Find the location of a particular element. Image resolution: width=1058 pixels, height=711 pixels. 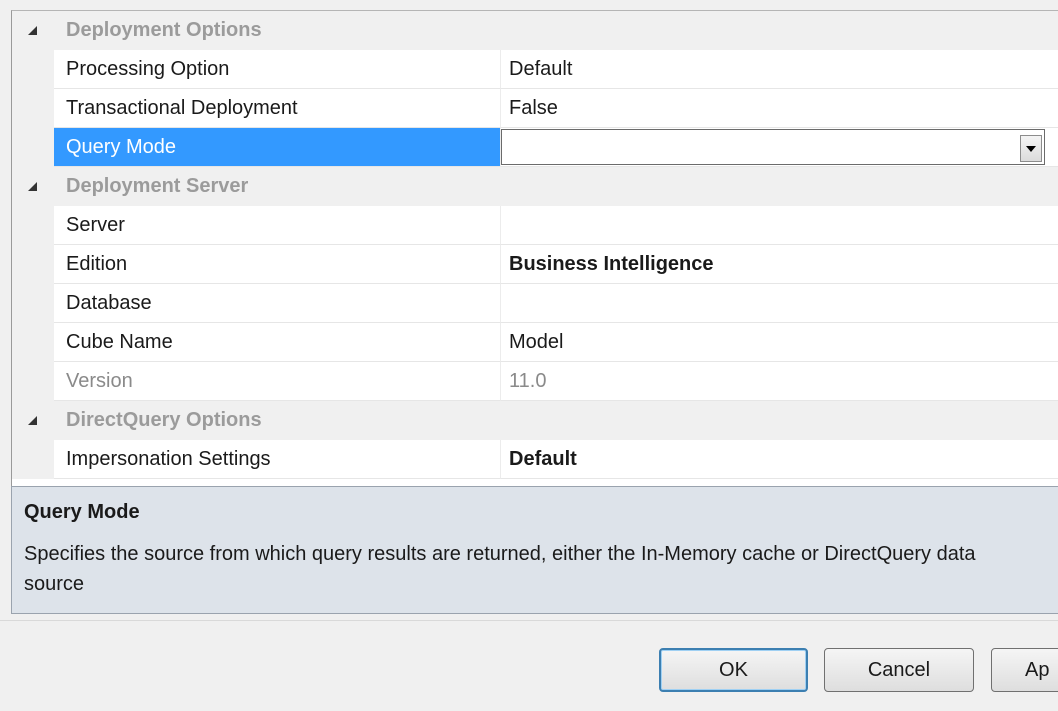

property-row-database: Database is located at coordinates (535, 303).